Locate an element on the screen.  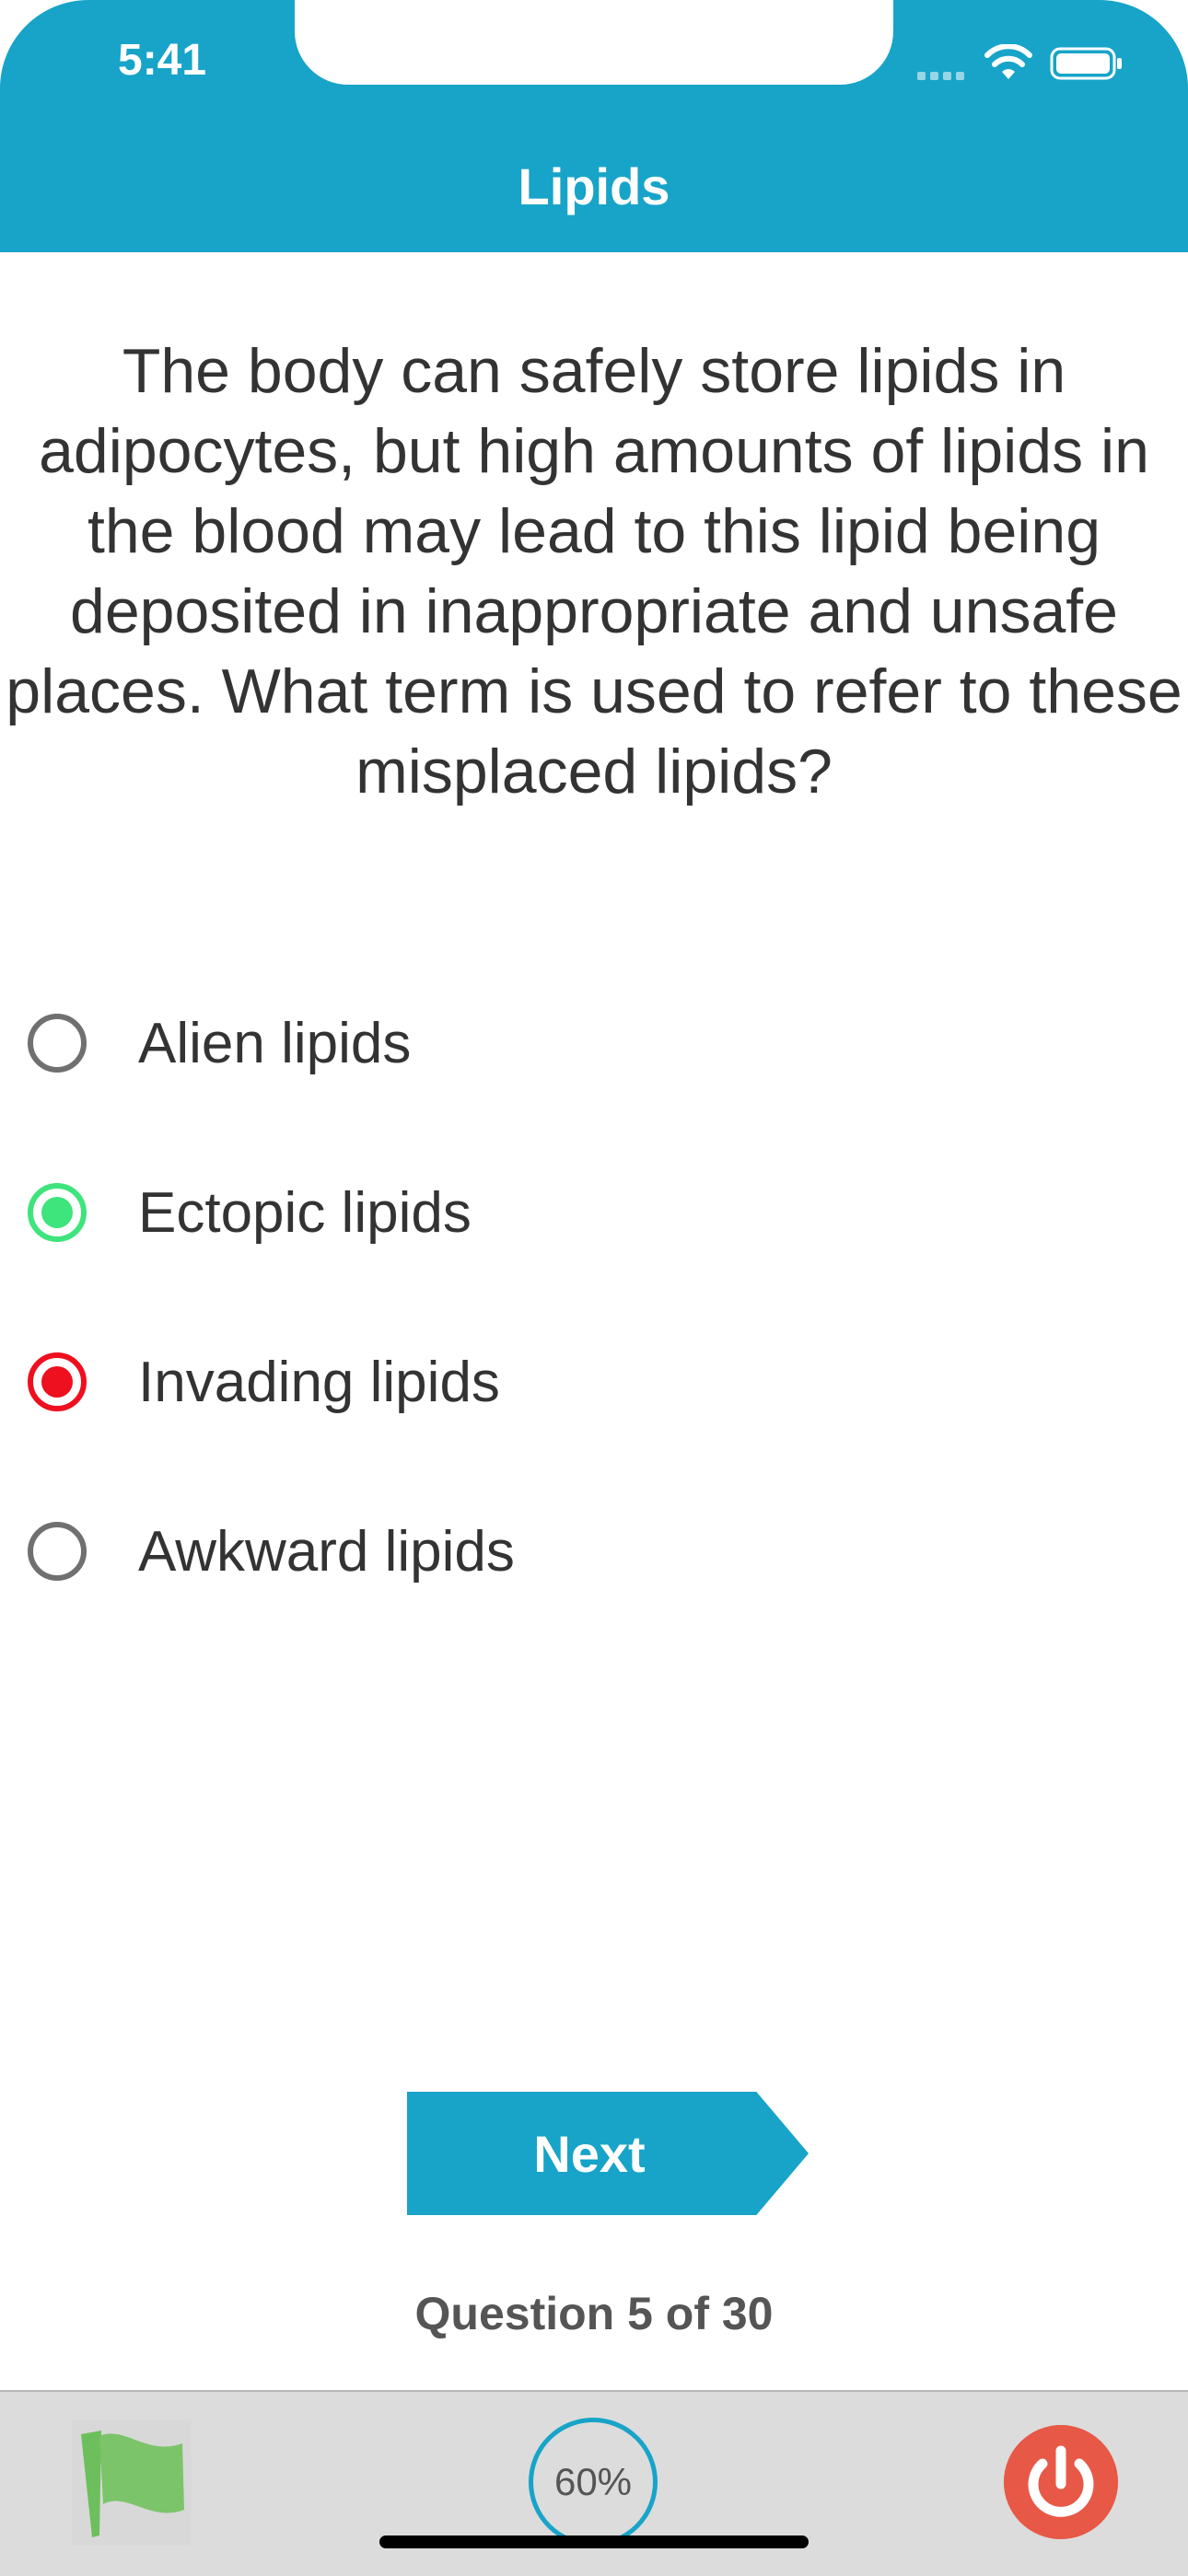
wifi-icon is located at coordinates (1008, 61).